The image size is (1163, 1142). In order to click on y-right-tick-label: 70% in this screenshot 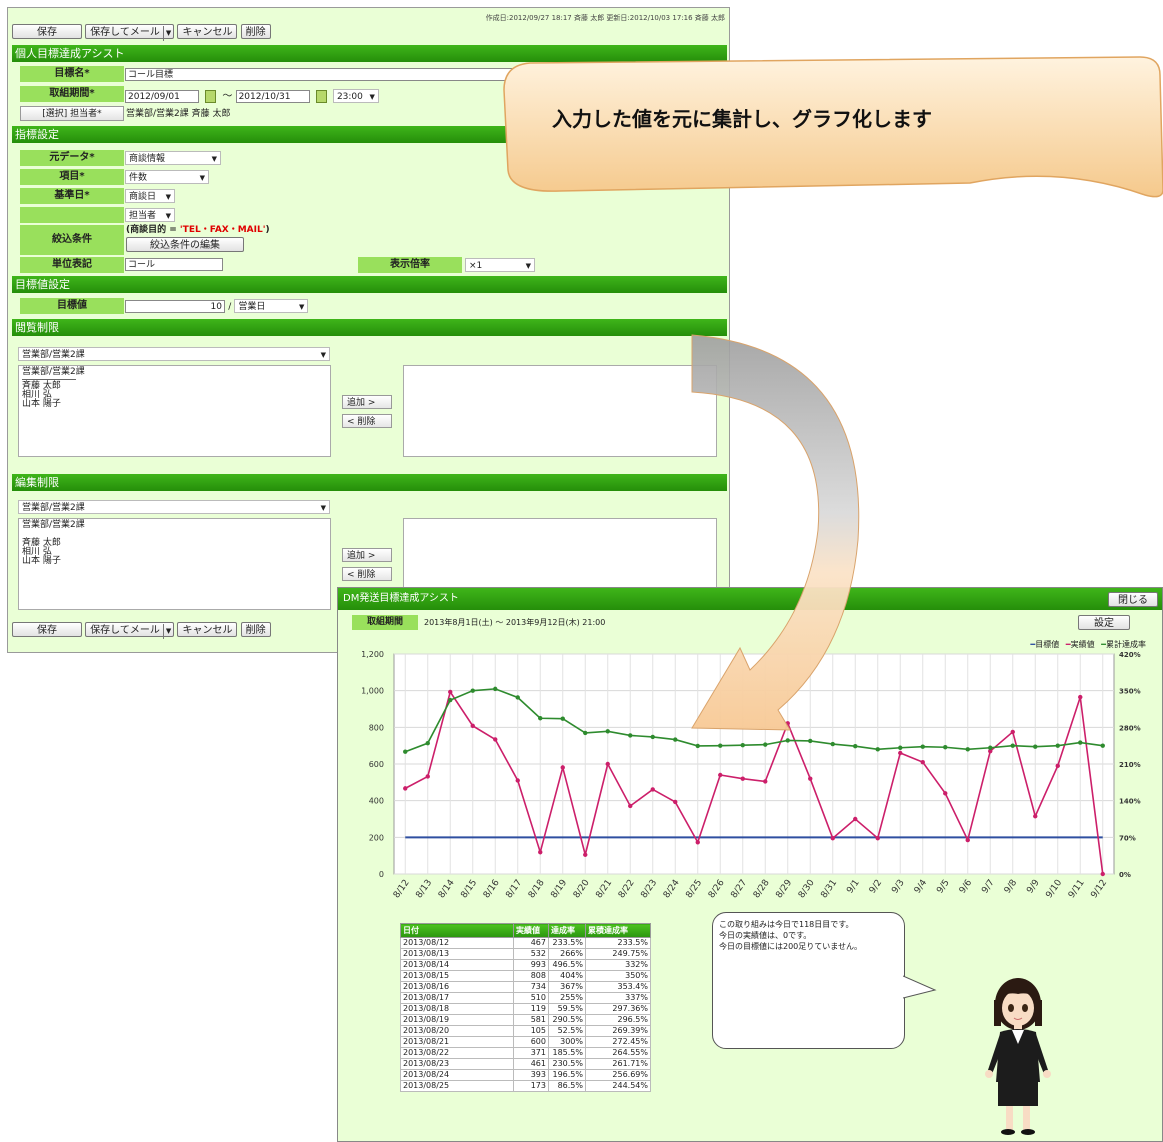, I will do `click(1127, 838)`.